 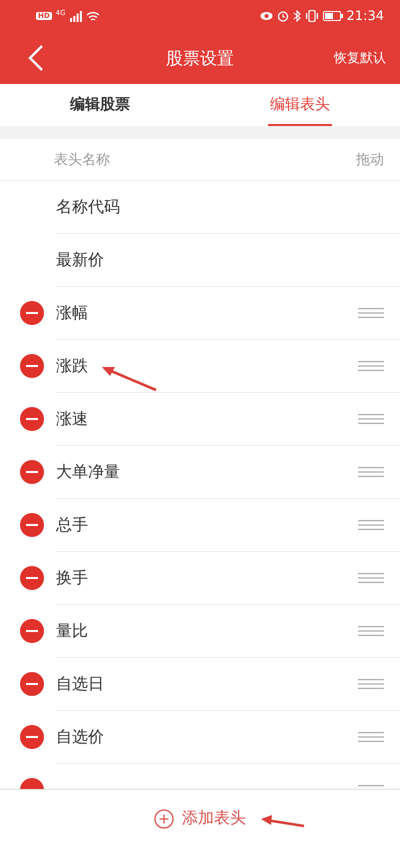 I want to click on column-name: 名称代码, so click(x=88, y=207).